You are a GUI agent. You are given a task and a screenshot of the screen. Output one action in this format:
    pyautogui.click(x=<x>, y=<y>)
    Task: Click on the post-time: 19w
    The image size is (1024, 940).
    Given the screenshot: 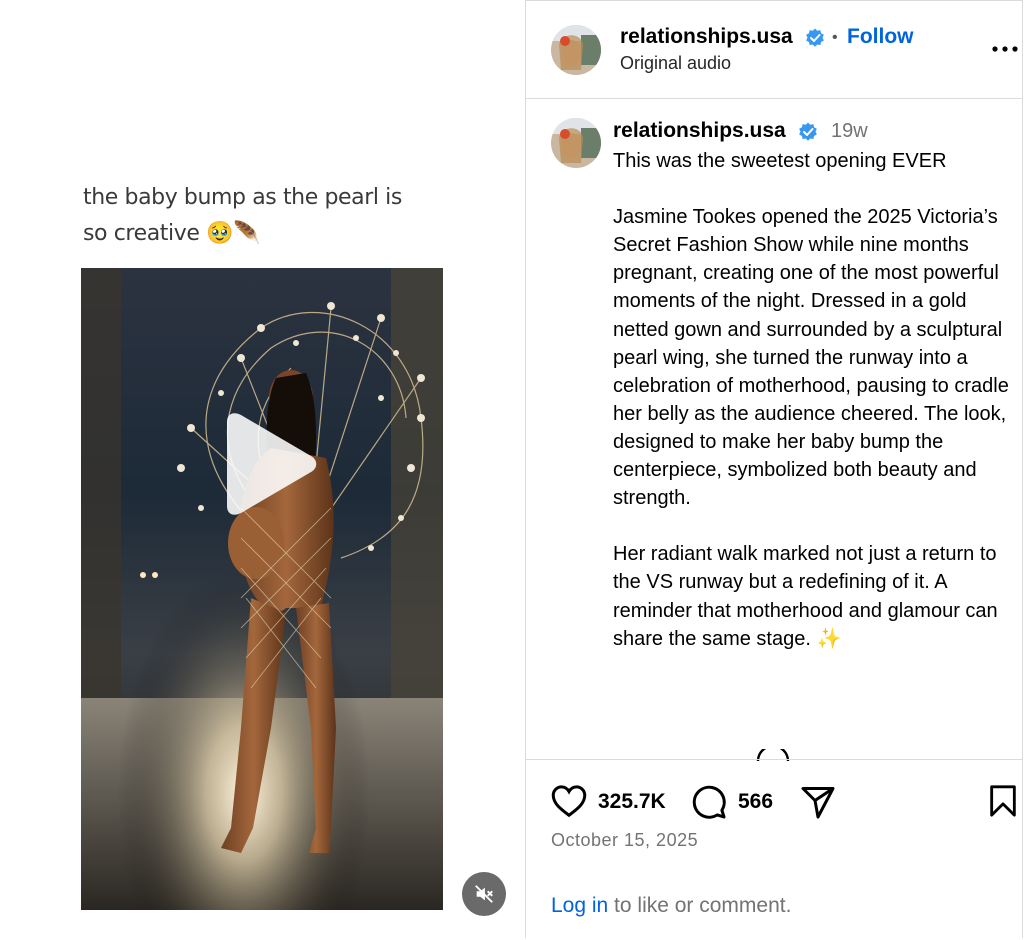 What is the action you would take?
    pyautogui.click(x=849, y=131)
    